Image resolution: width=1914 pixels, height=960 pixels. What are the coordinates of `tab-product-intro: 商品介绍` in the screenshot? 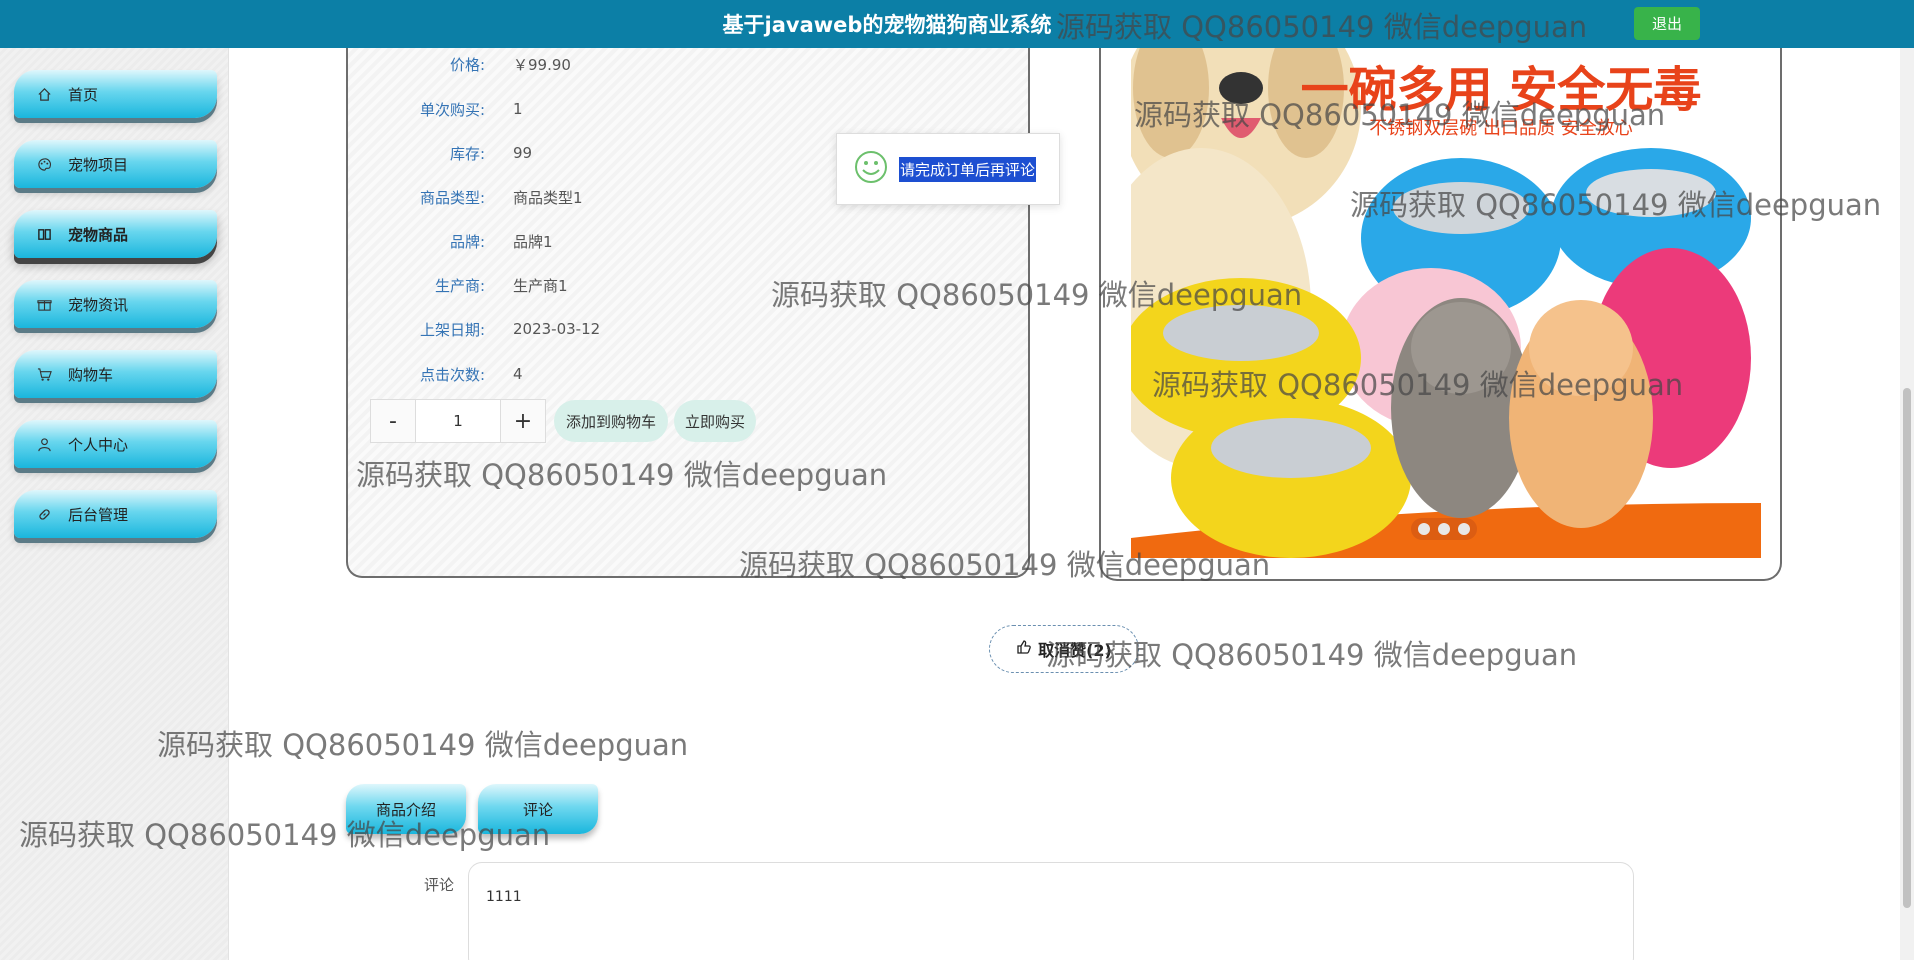 It's located at (406, 809).